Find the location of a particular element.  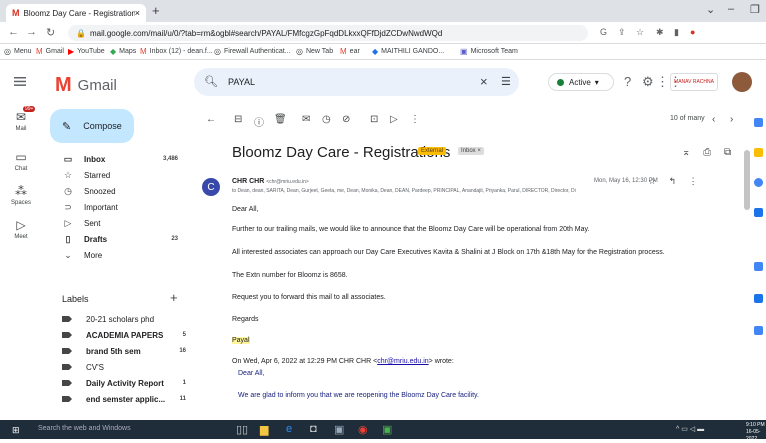

rail-mail: ✉ Mail is located at coordinates (21, 121).